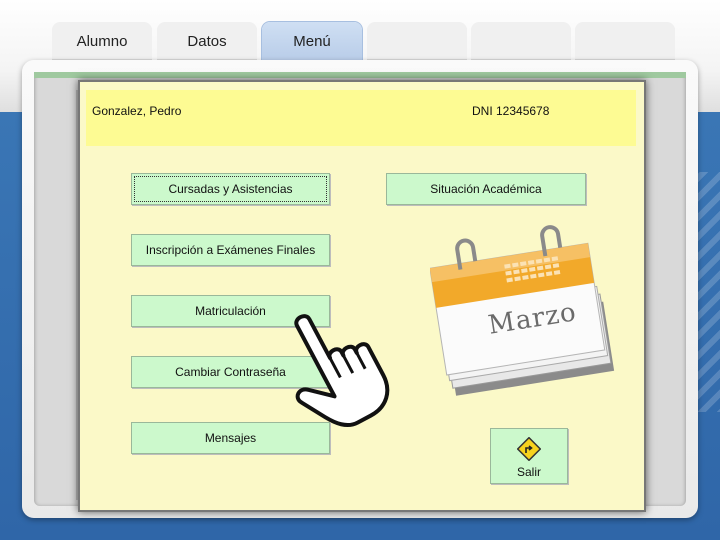 This screenshot has height=540, width=720. What do you see at coordinates (511, 111) in the screenshot?
I see `student-dni: DNI 12345678` at bounding box center [511, 111].